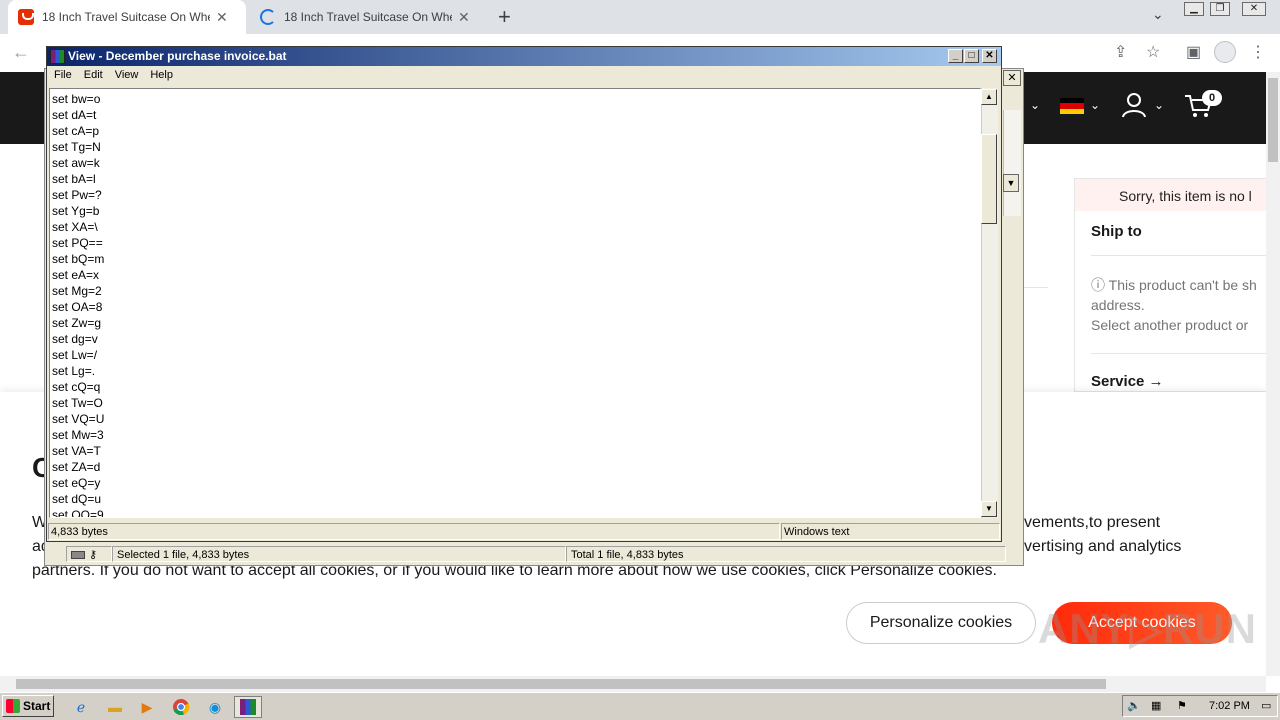 This screenshot has width=1280, height=720. Describe the element at coordinates (13, 706) in the screenshot. I see `windows-logo-icon` at that location.